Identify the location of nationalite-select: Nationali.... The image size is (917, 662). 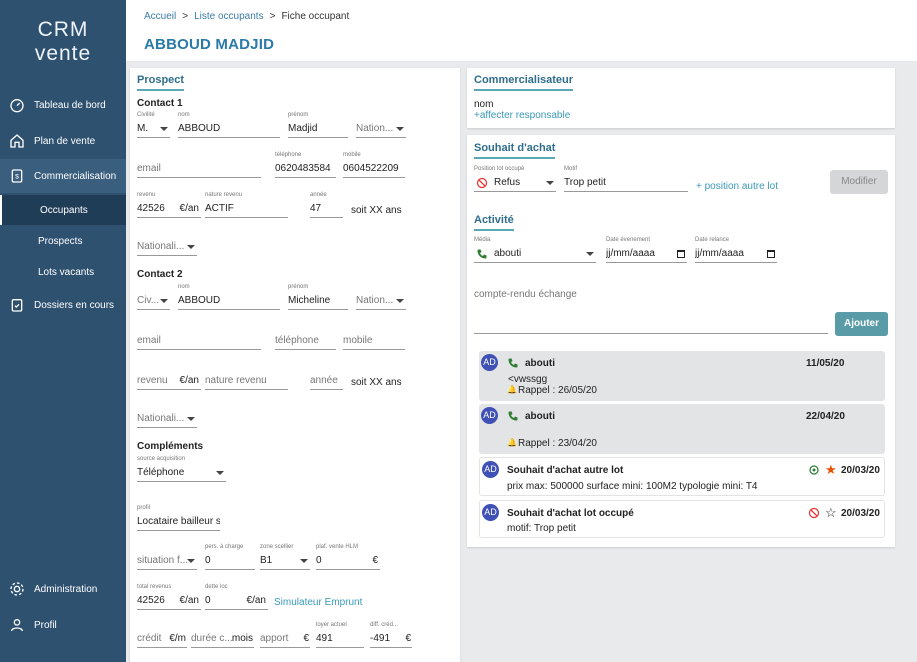
(167, 248).